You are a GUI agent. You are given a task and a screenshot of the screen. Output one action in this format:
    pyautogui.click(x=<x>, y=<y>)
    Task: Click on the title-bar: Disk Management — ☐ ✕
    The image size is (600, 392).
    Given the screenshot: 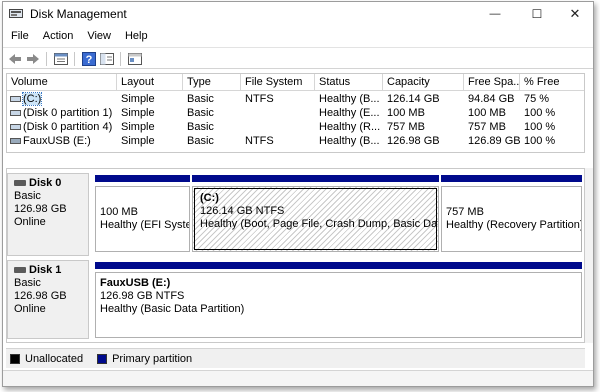 What is the action you would take?
    pyautogui.click(x=298, y=14)
    